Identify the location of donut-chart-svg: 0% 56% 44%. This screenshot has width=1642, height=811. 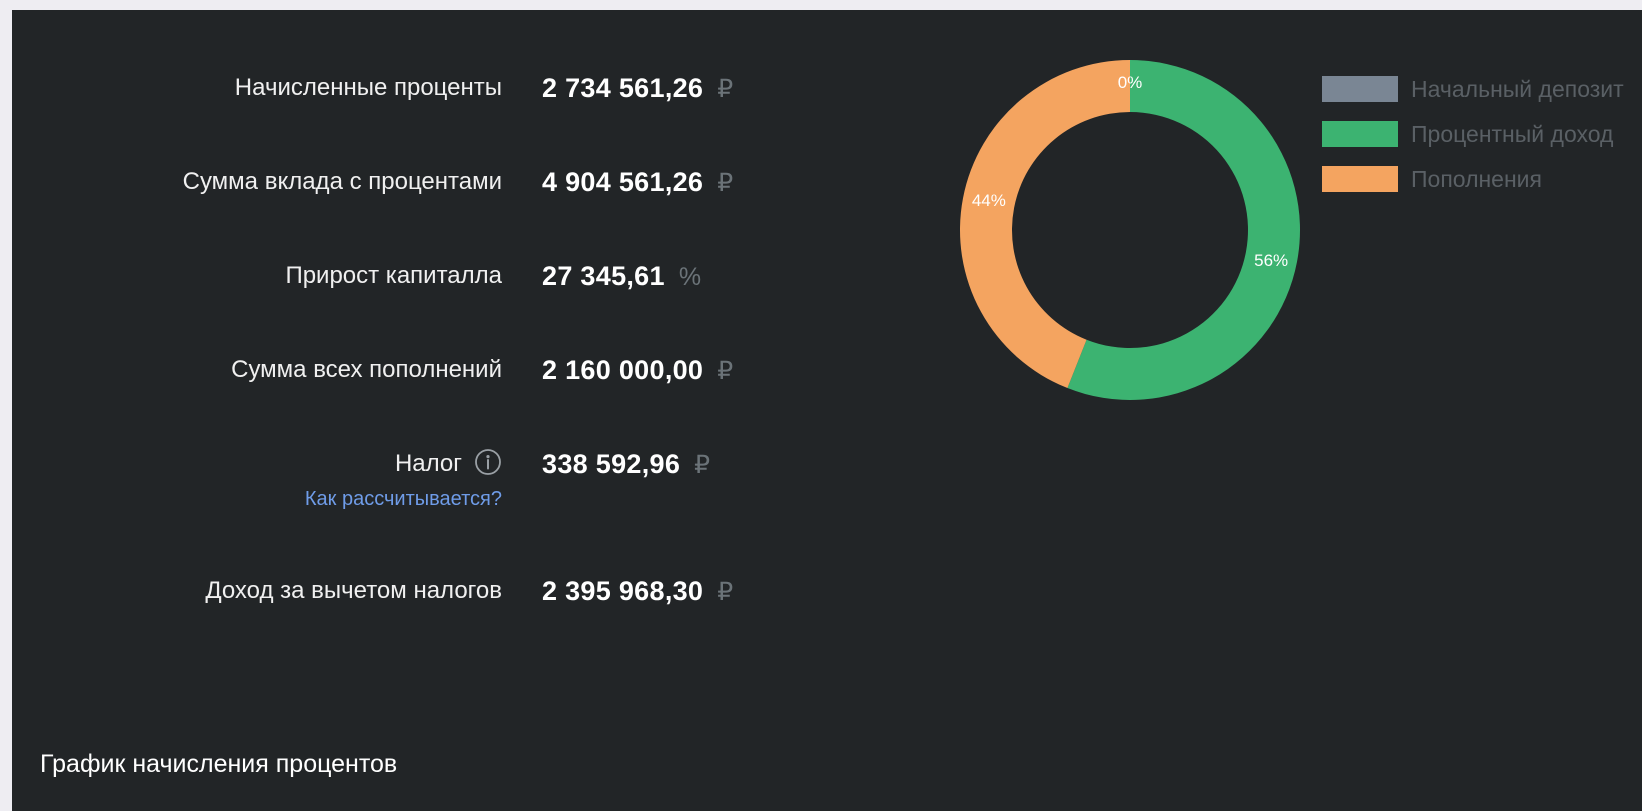
(1129, 230).